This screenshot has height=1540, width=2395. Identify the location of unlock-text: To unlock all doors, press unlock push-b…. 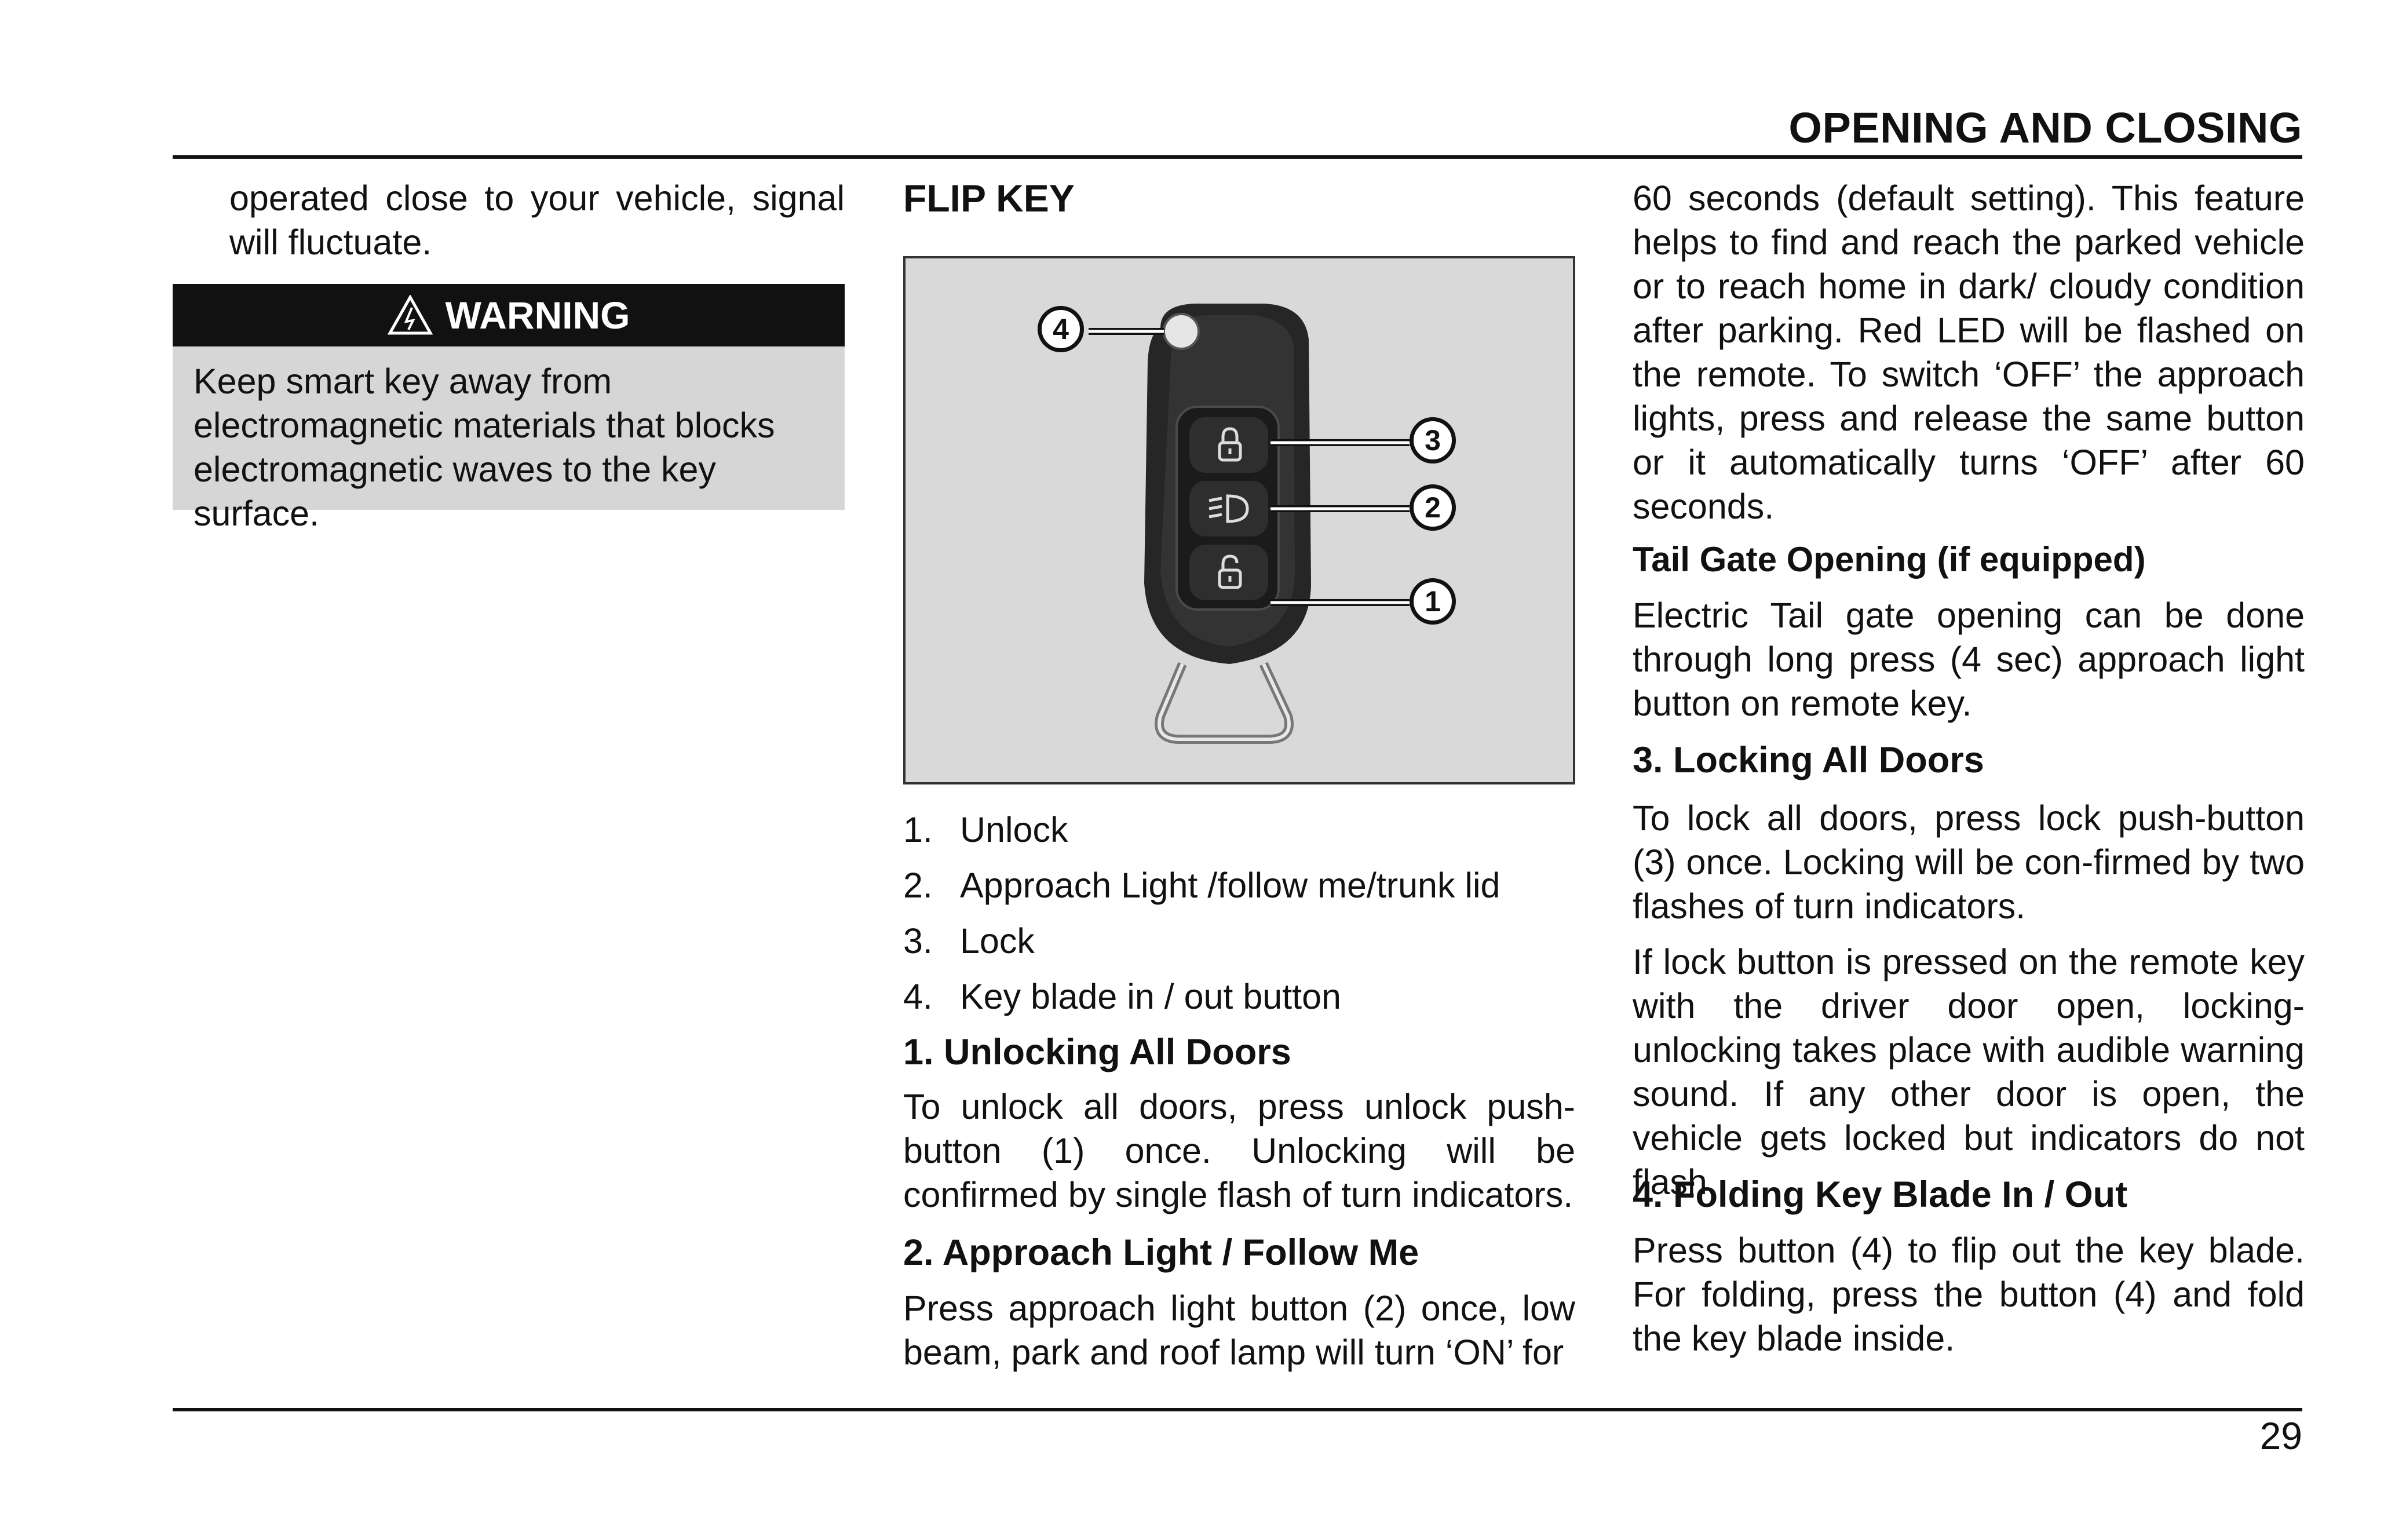
(1239, 1150).